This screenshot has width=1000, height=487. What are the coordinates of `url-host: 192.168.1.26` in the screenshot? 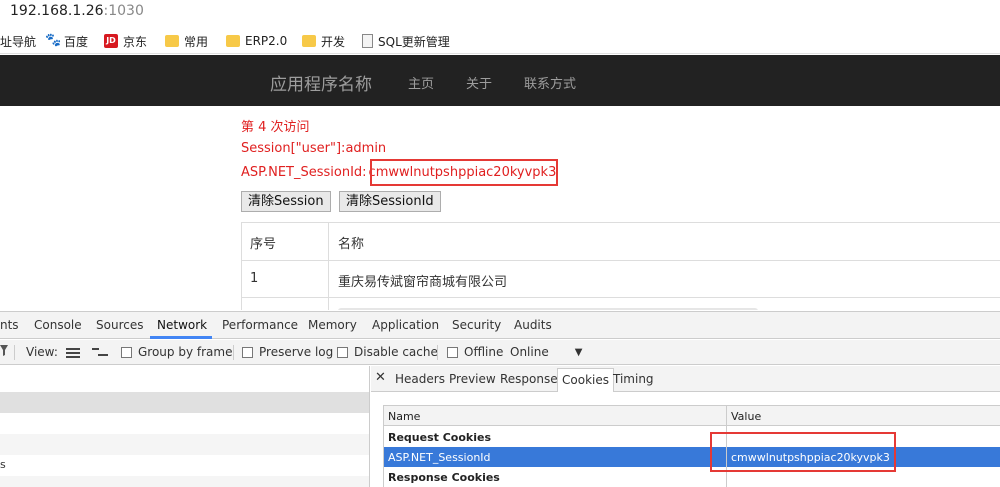 It's located at (57, 11).